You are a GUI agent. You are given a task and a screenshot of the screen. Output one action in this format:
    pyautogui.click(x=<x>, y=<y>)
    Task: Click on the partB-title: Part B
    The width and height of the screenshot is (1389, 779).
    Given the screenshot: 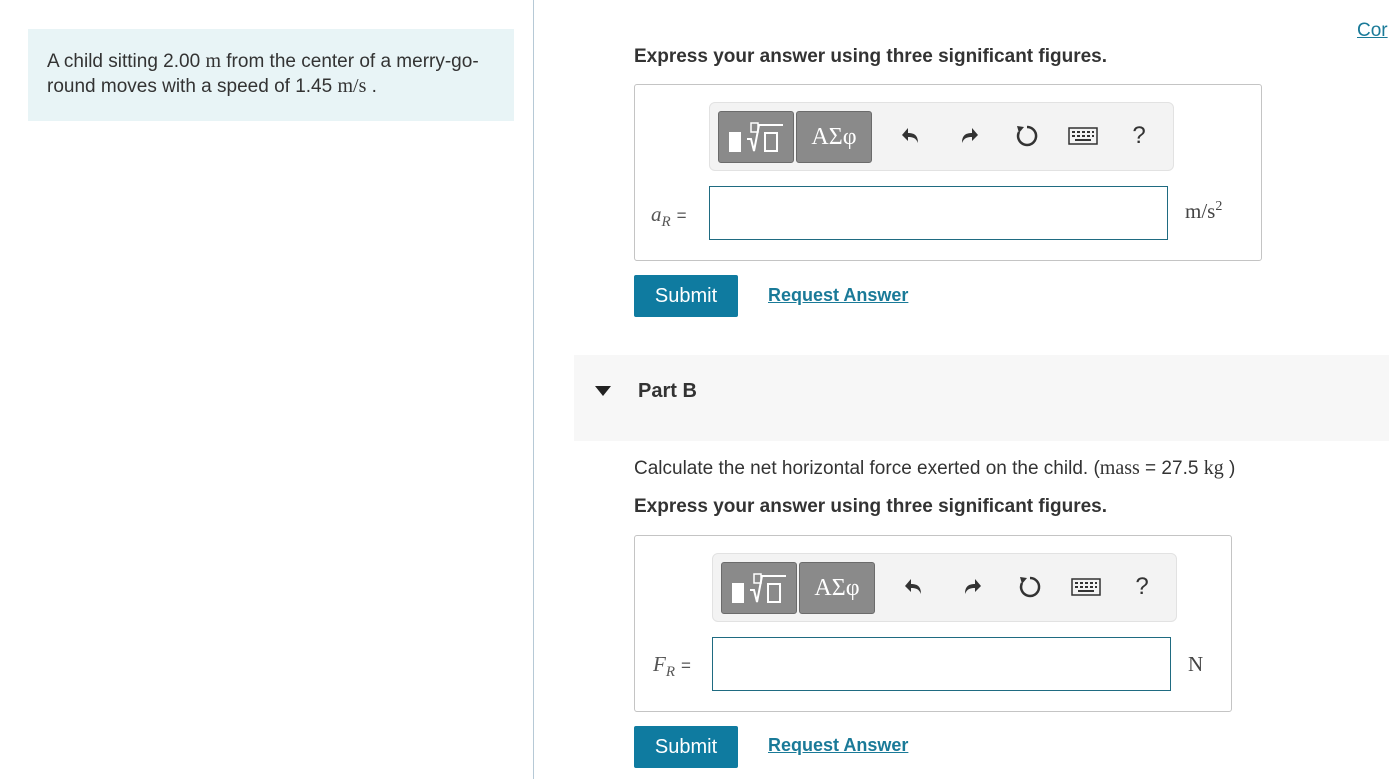 What is the action you would take?
    pyautogui.click(x=667, y=391)
    